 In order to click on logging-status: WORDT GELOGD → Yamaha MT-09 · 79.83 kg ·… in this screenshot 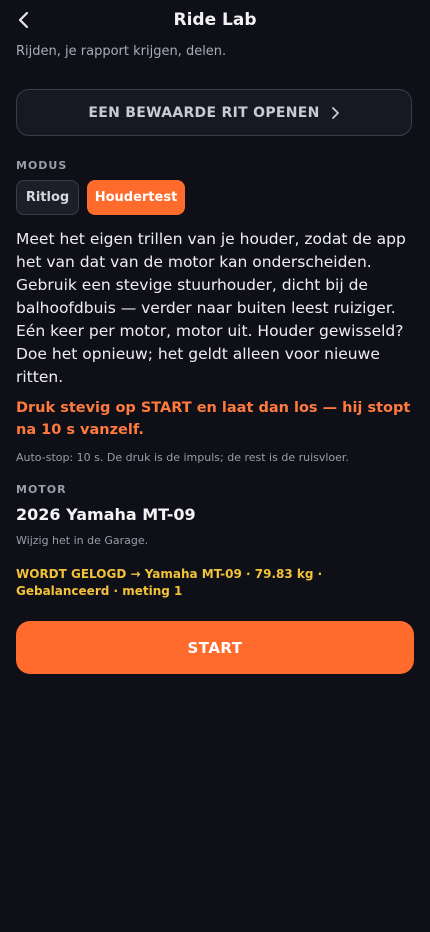, I will do `click(169, 582)`.